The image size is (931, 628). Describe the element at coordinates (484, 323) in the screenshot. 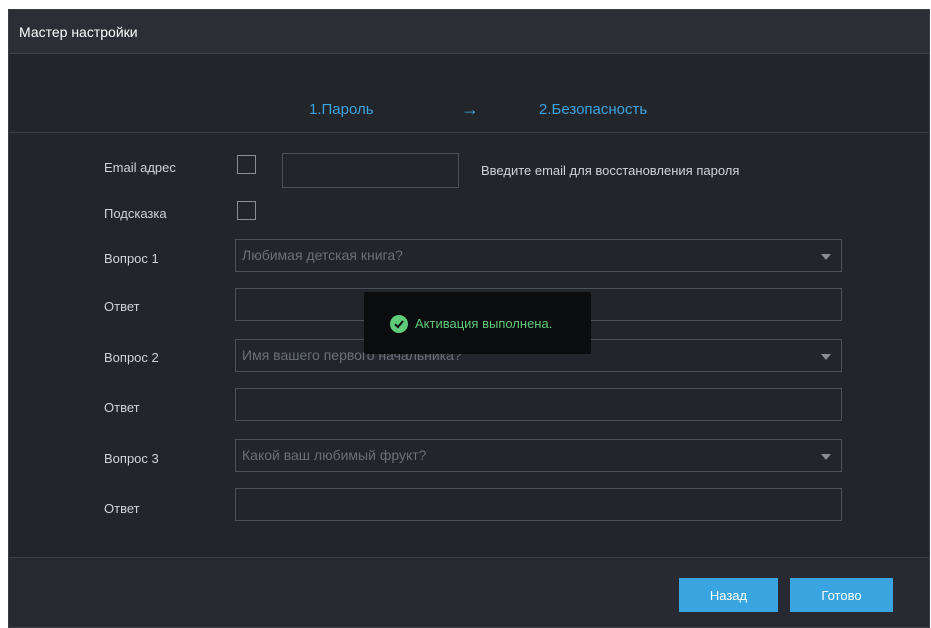

I see `toast-message: Активация выполнена.` at that location.